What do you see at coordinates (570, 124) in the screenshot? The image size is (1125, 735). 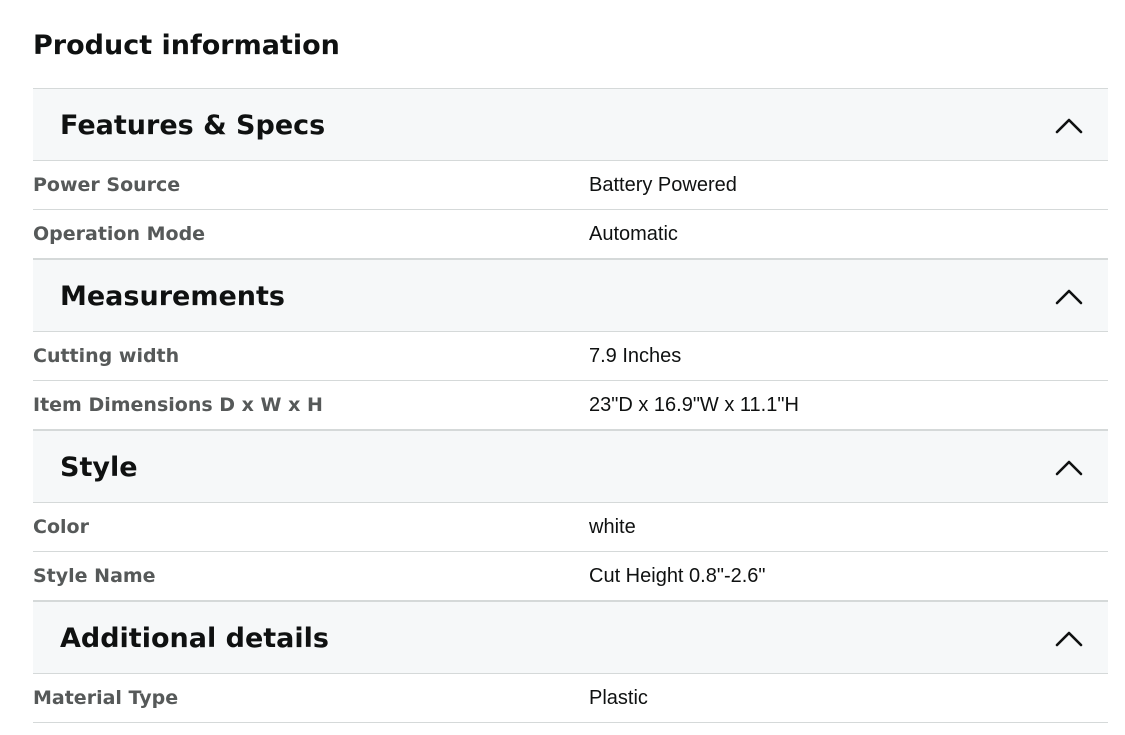 I see `section-header-features-specs: Features & Specs` at bounding box center [570, 124].